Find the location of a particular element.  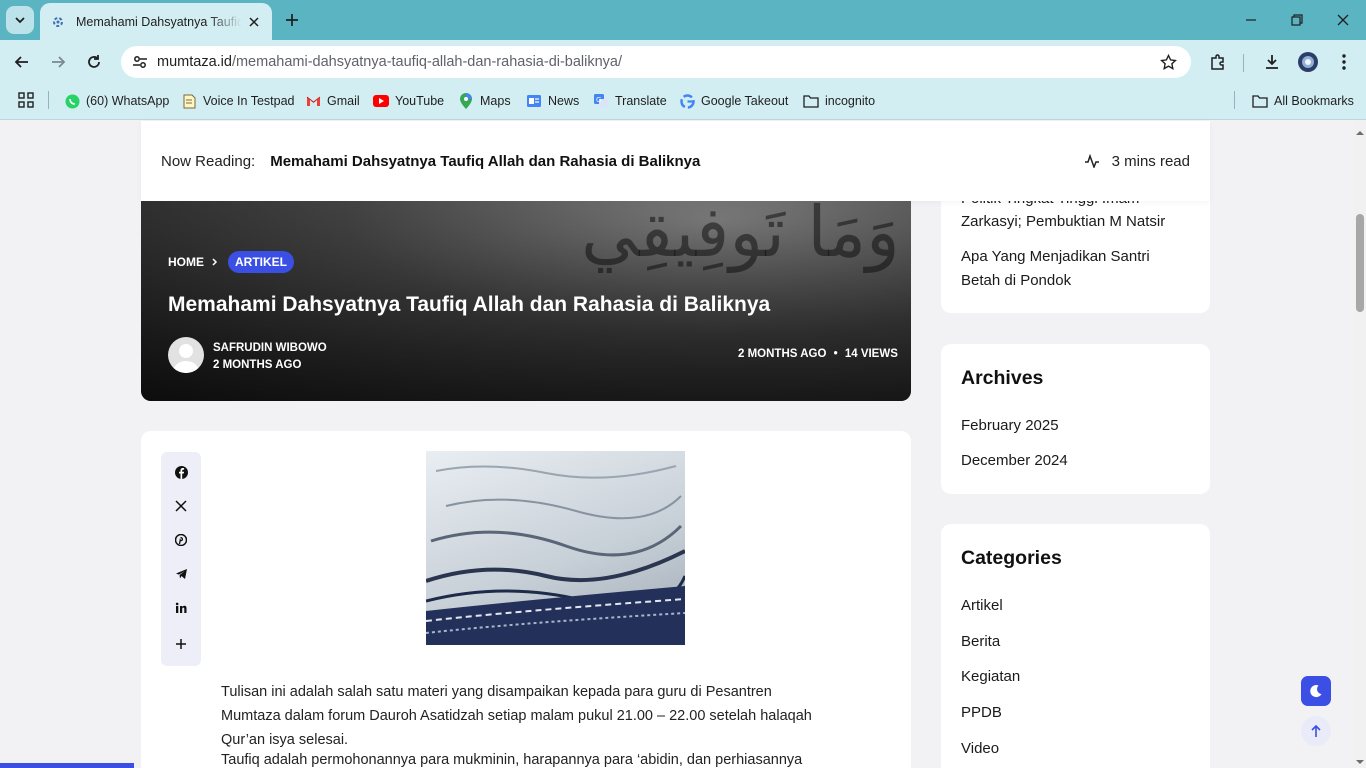

share-telegram-button is located at coordinates (181, 574).